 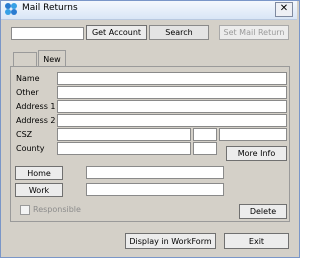 I want to click on home-phone-field, so click(x=155, y=172).